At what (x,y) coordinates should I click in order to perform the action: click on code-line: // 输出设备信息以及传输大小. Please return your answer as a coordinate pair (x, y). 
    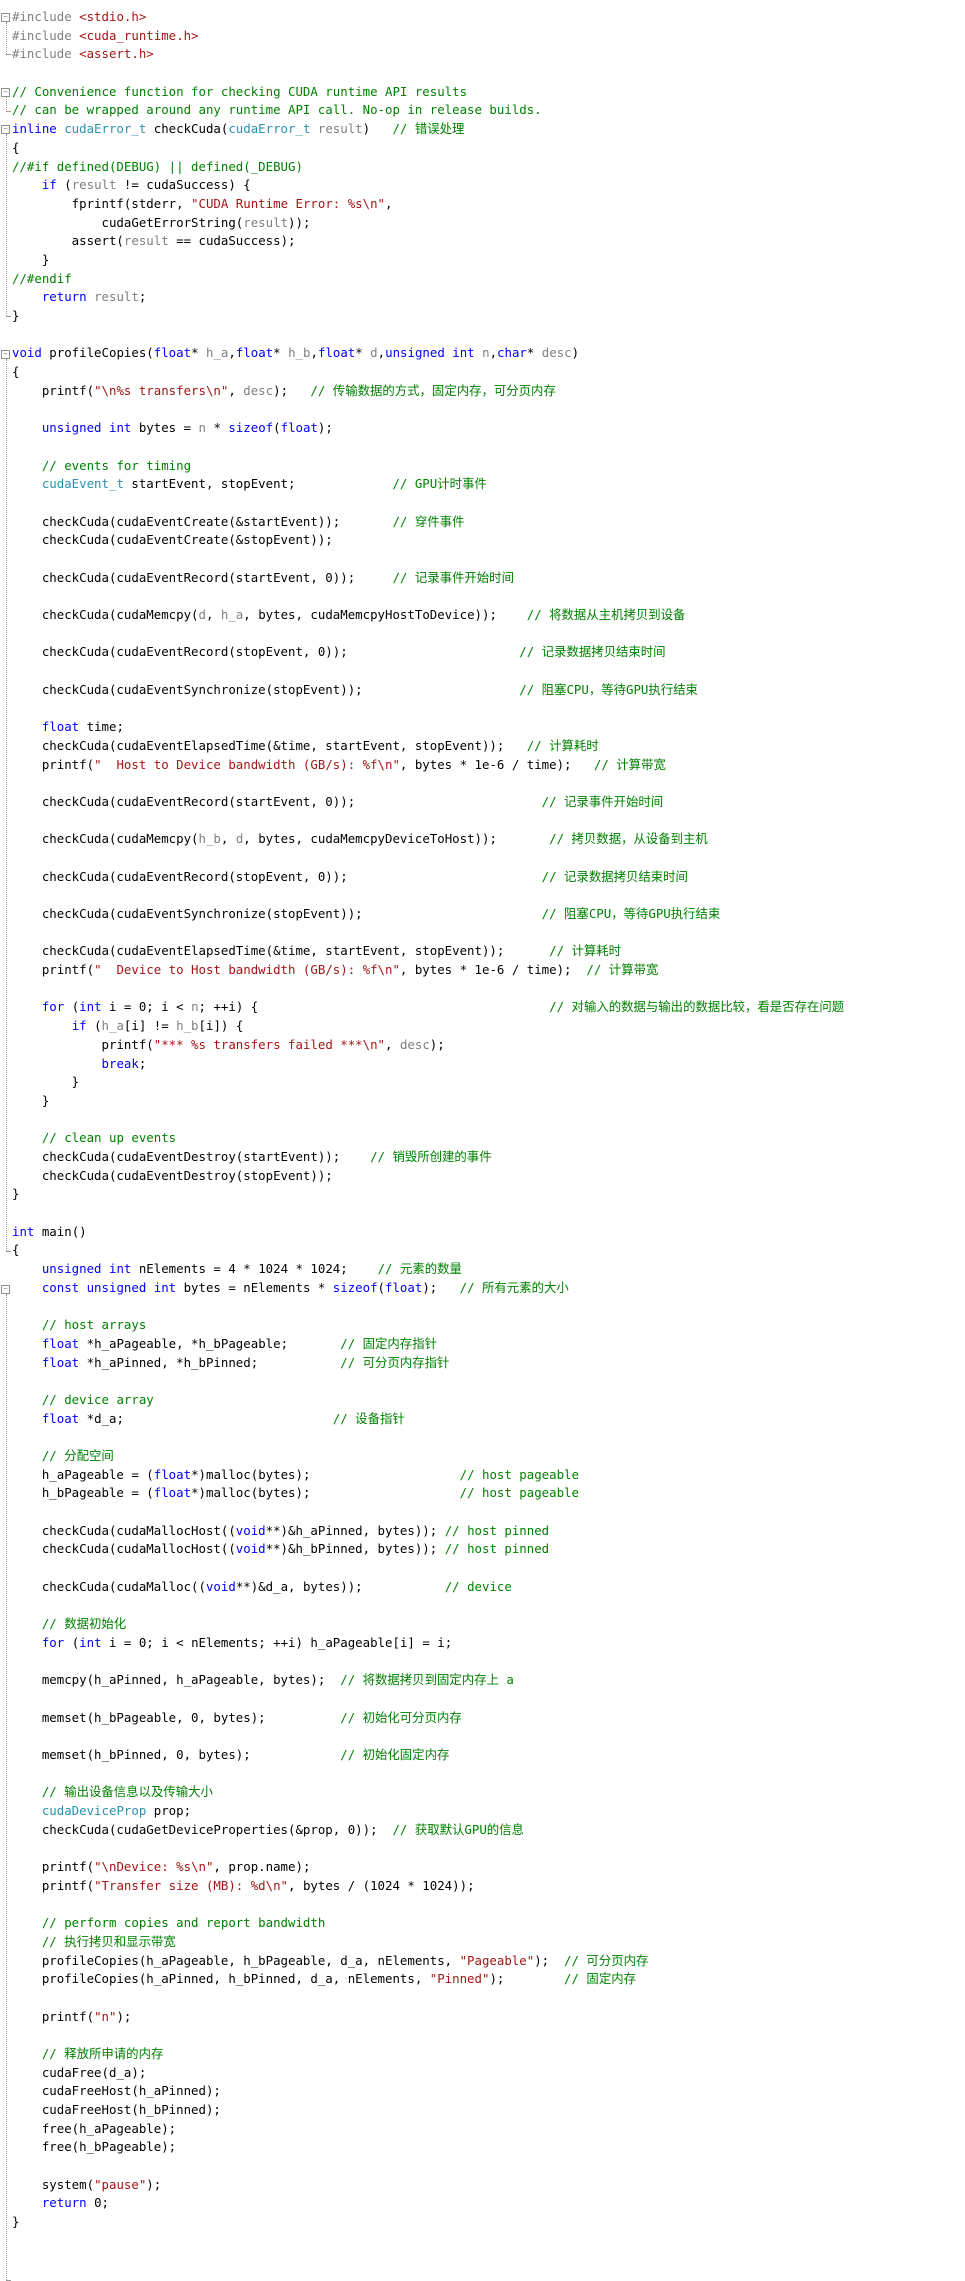
    Looking at the image, I should click on (487, 1792).